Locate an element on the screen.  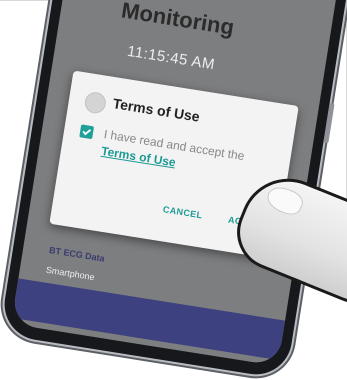
accept-checkbox is located at coordinates (87, 132).